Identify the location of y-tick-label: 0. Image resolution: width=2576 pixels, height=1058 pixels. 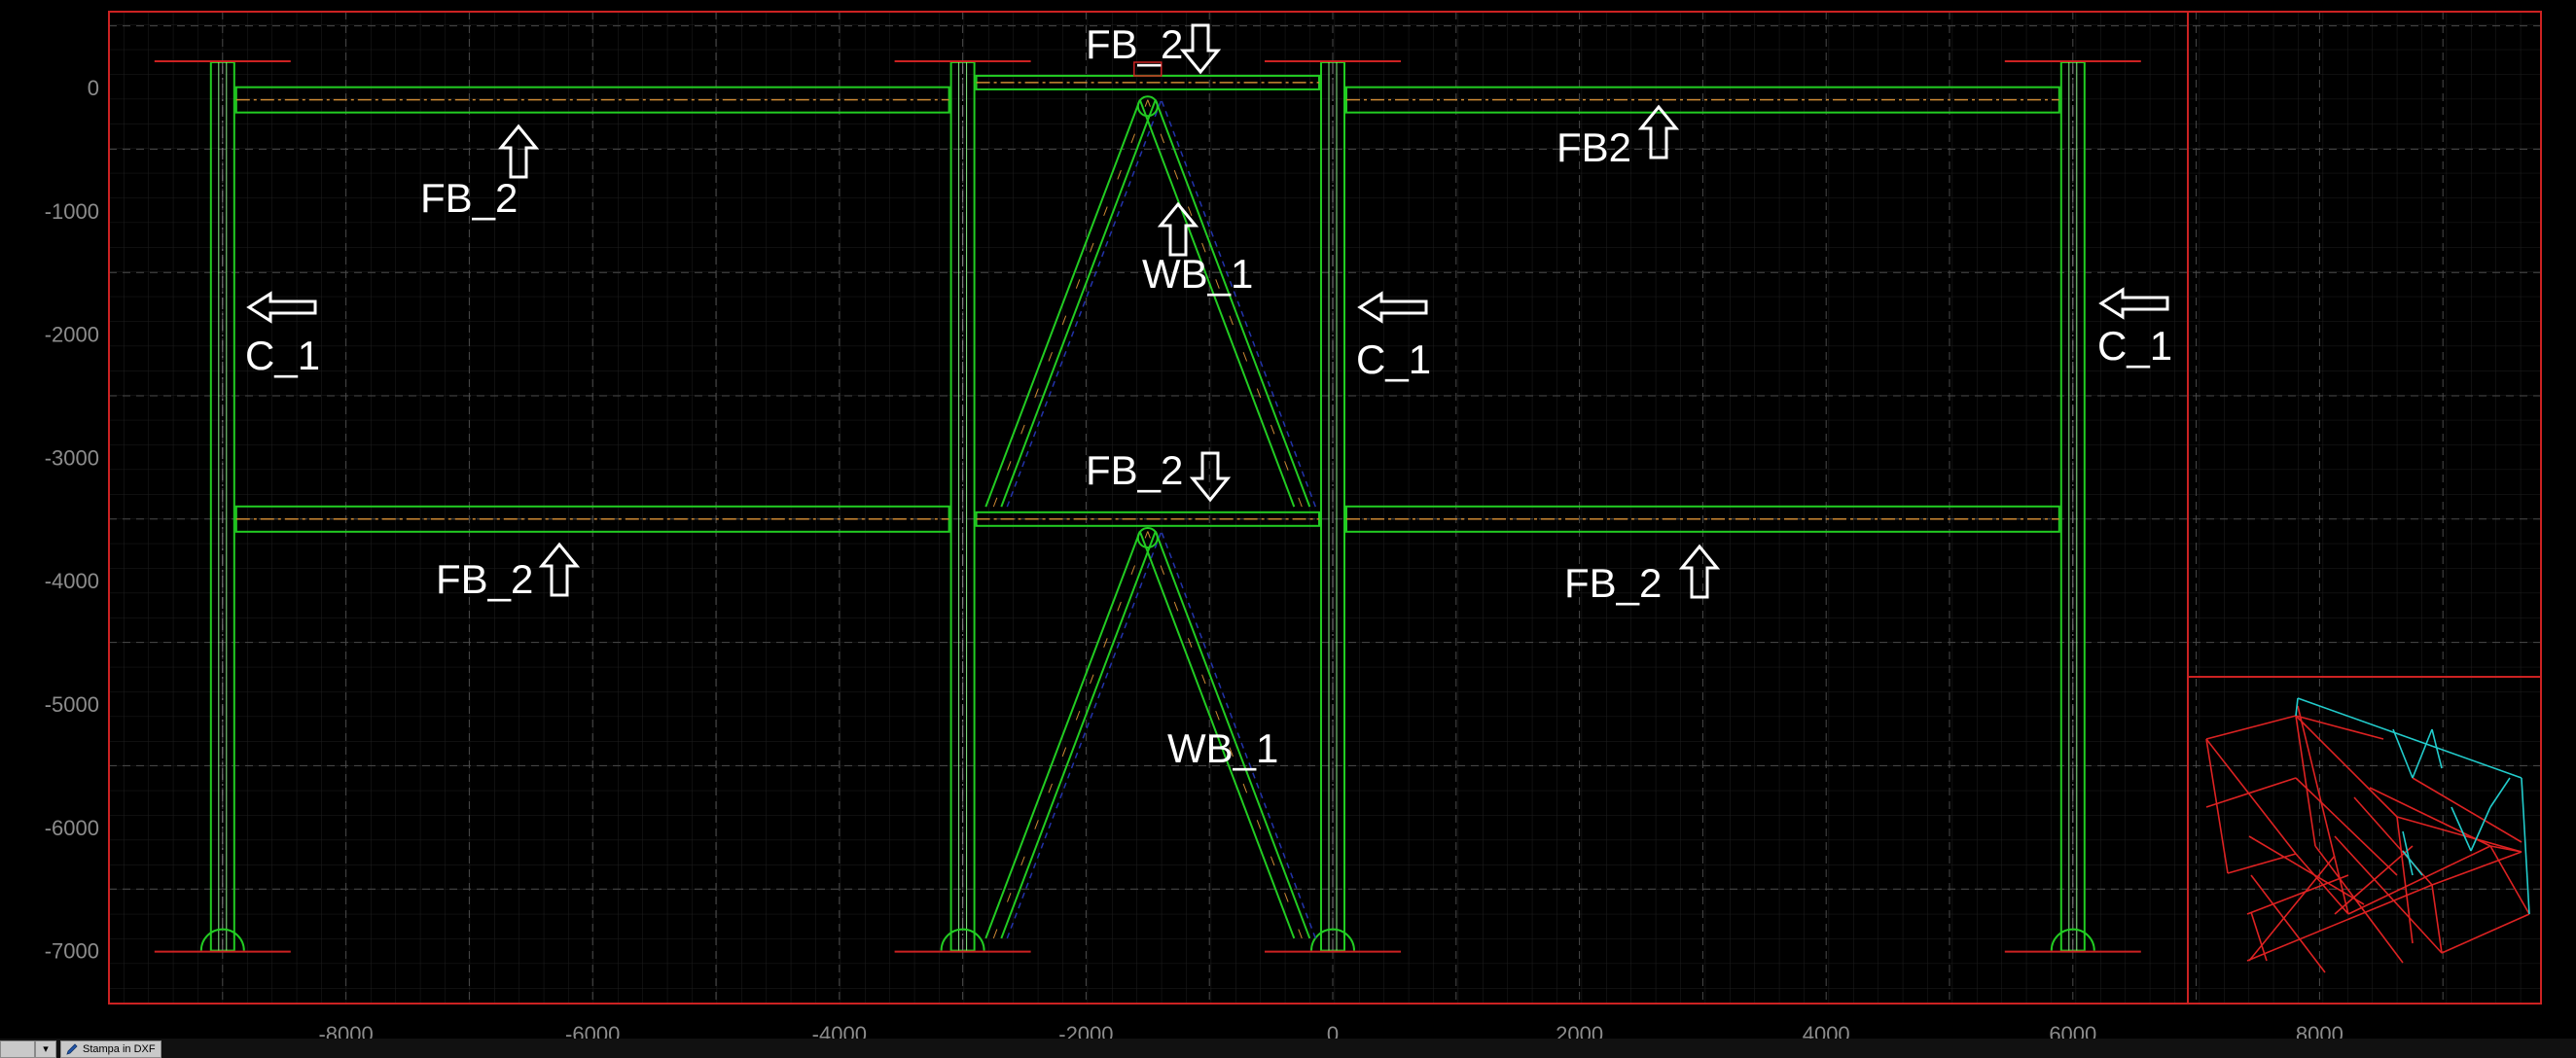
(93, 88).